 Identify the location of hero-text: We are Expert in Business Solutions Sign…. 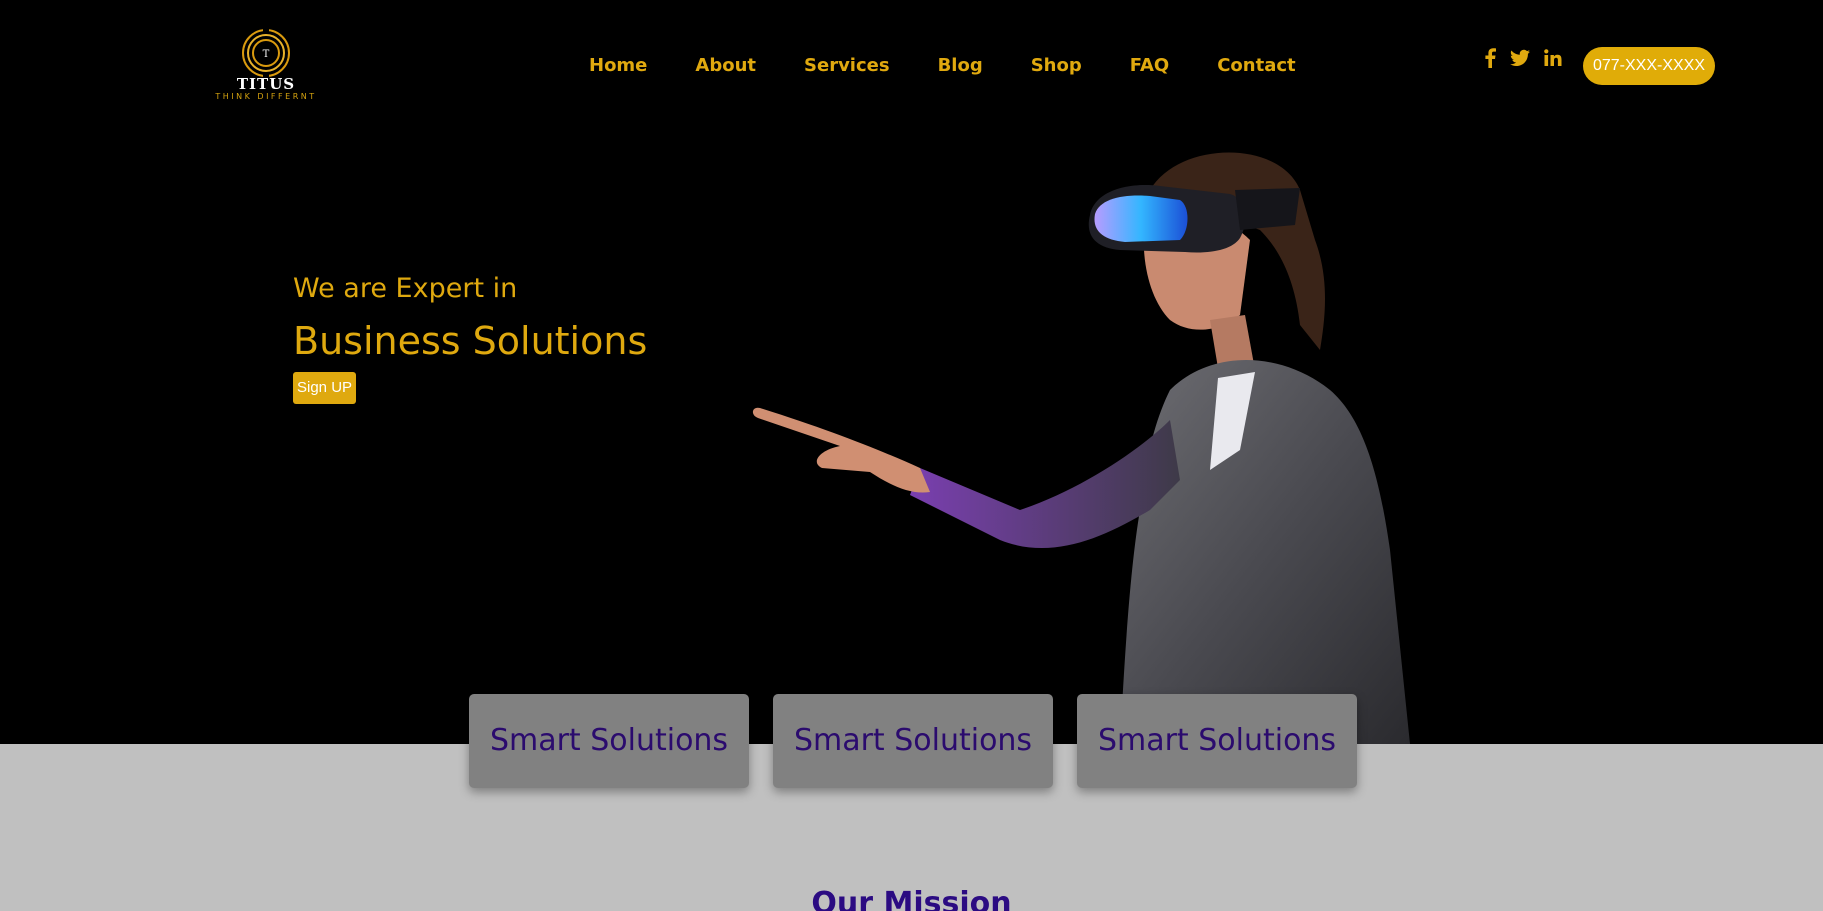
(470, 338).